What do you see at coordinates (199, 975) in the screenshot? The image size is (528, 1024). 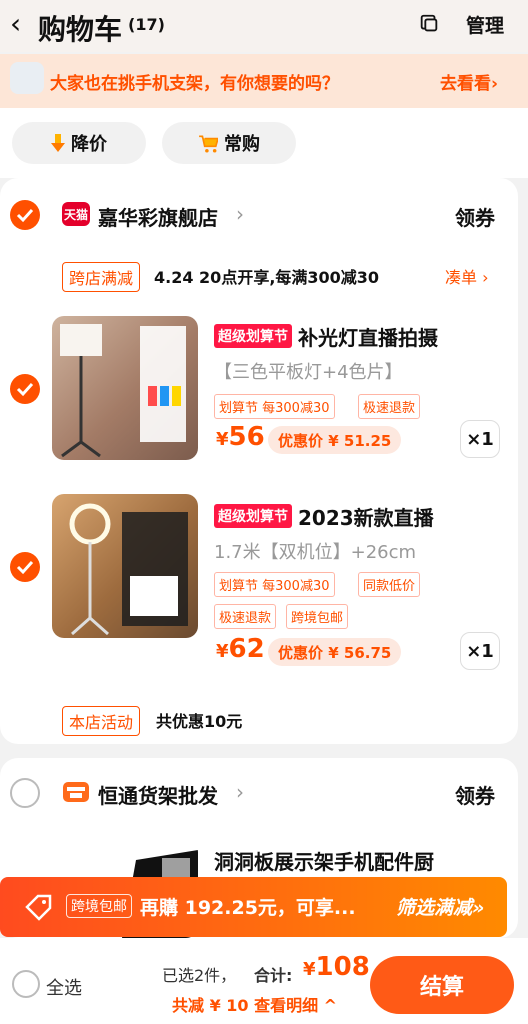 I see `selected-count: 已选2件，` at bounding box center [199, 975].